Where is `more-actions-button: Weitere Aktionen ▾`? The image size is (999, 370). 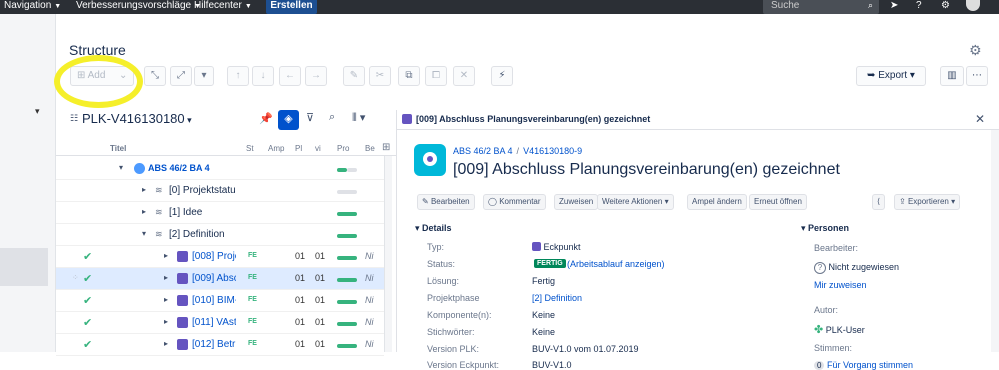
more-actions-button: Weitere Aktionen ▾ is located at coordinates (635, 202).